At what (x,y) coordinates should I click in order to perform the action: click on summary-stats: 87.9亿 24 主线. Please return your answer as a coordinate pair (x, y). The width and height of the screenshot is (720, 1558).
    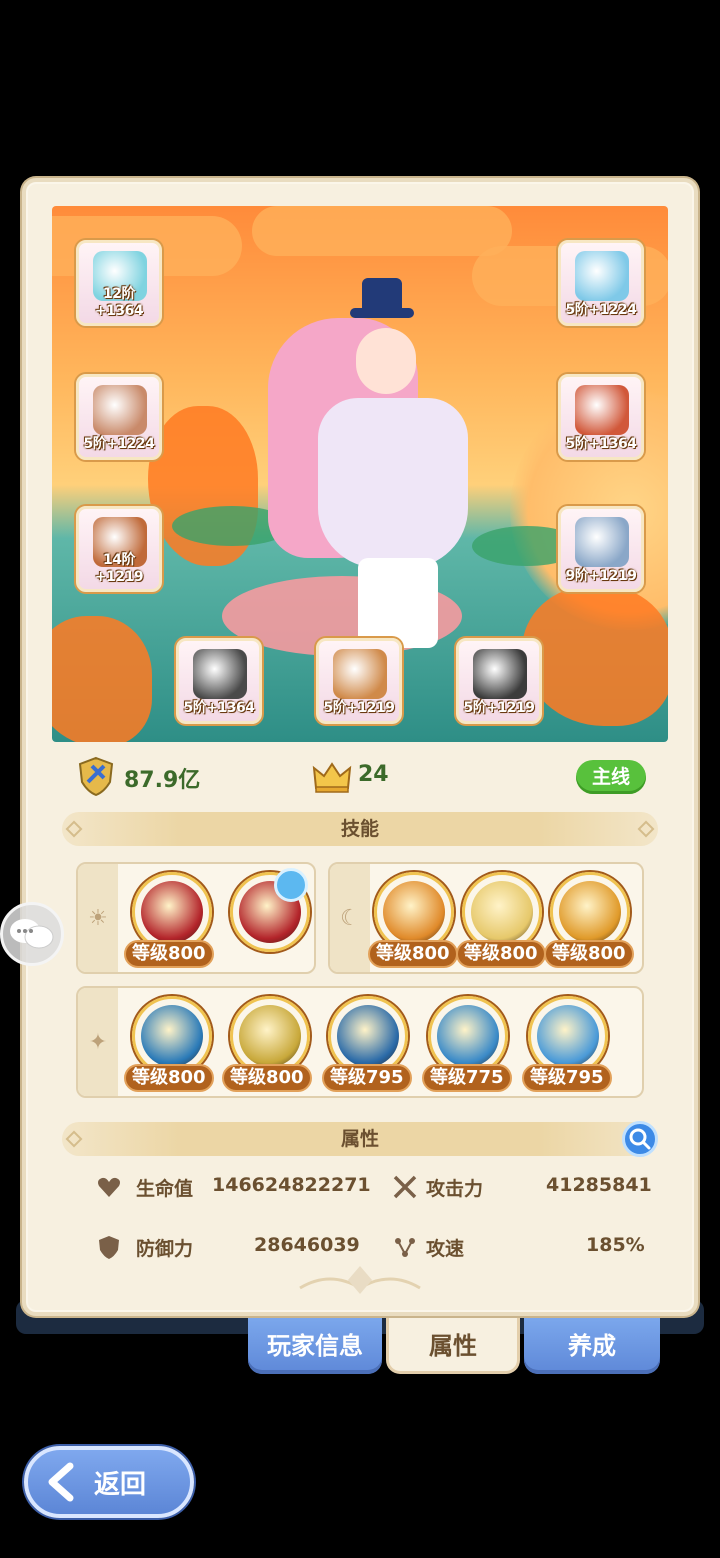
    Looking at the image, I should click on (360, 778).